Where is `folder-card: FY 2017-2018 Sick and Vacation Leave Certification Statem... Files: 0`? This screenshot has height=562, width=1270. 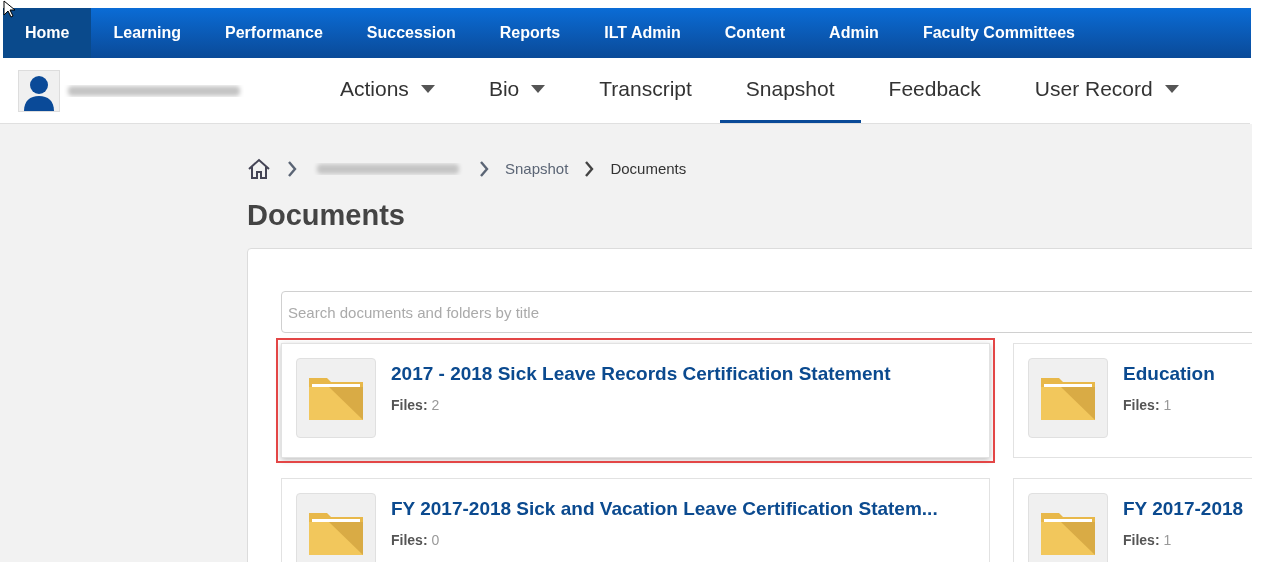
folder-card: FY 2017-2018 Sick and Vacation Leave Certification Statem... Files: 0 is located at coordinates (635, 520).